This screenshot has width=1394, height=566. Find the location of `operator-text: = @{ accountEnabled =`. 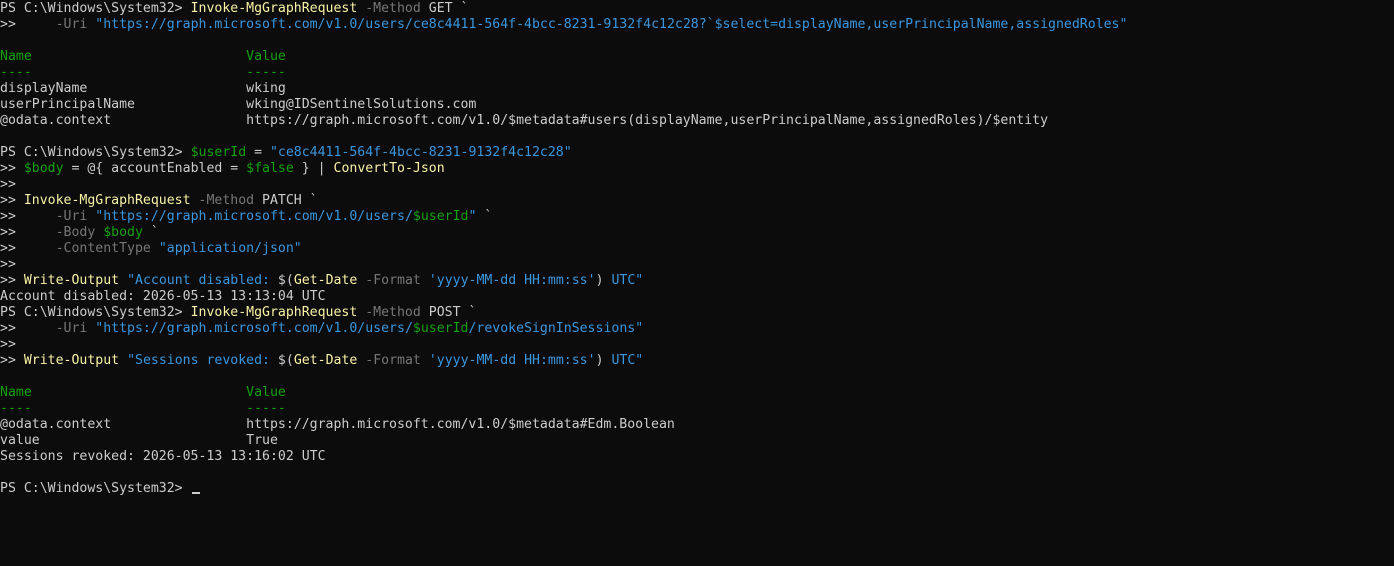

operator-text: = @{ accountEnabled = is located at coordinates (155, 168).